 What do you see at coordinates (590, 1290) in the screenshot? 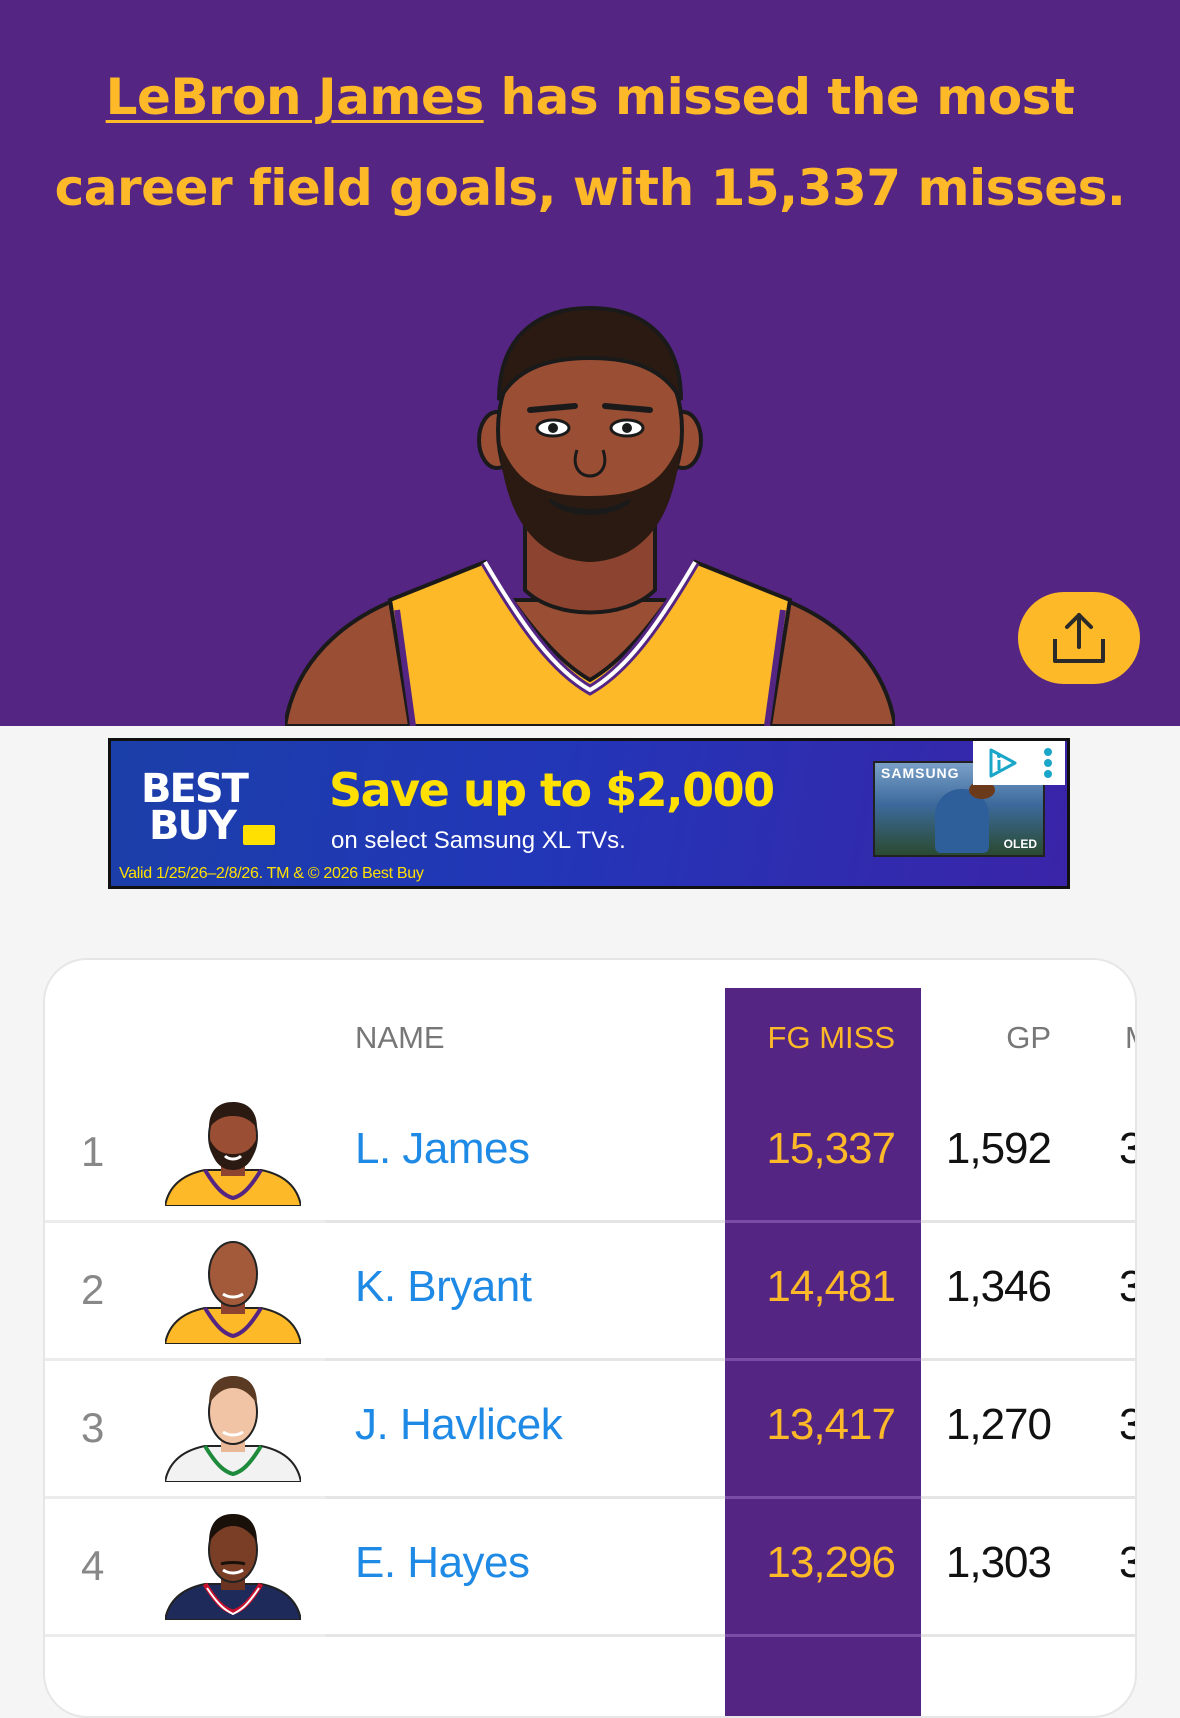
I see `table-row: 2 K. Bryant 14,481 1,346 3` at bounding box center [590, 1290].